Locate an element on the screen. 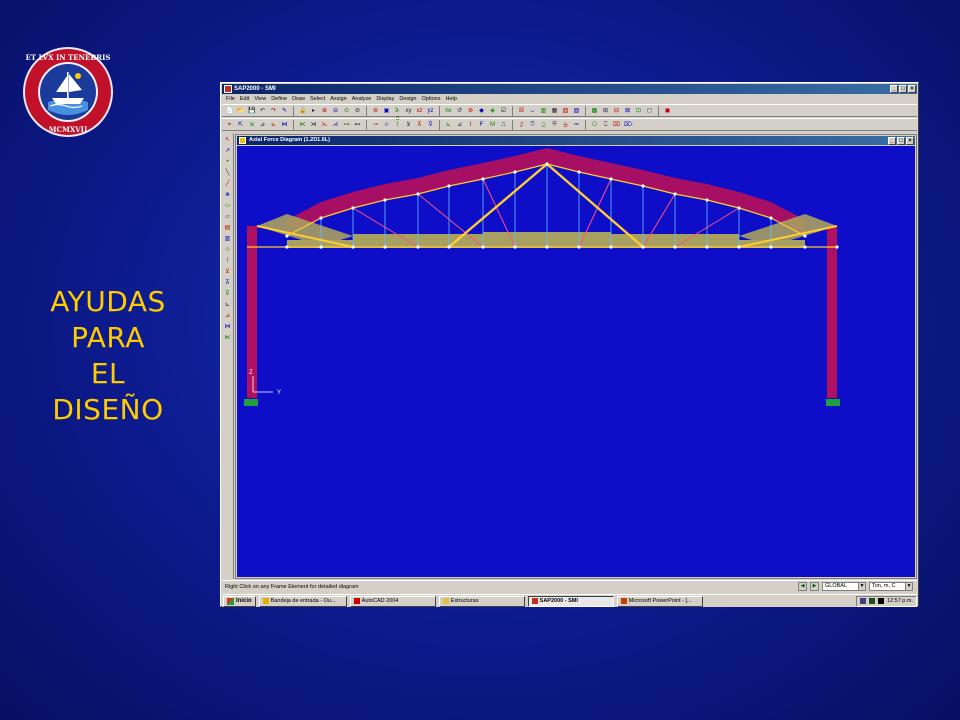 The image size is (960, 720). tb2-button-14: ⊺ is located at coordinates (397, 124).